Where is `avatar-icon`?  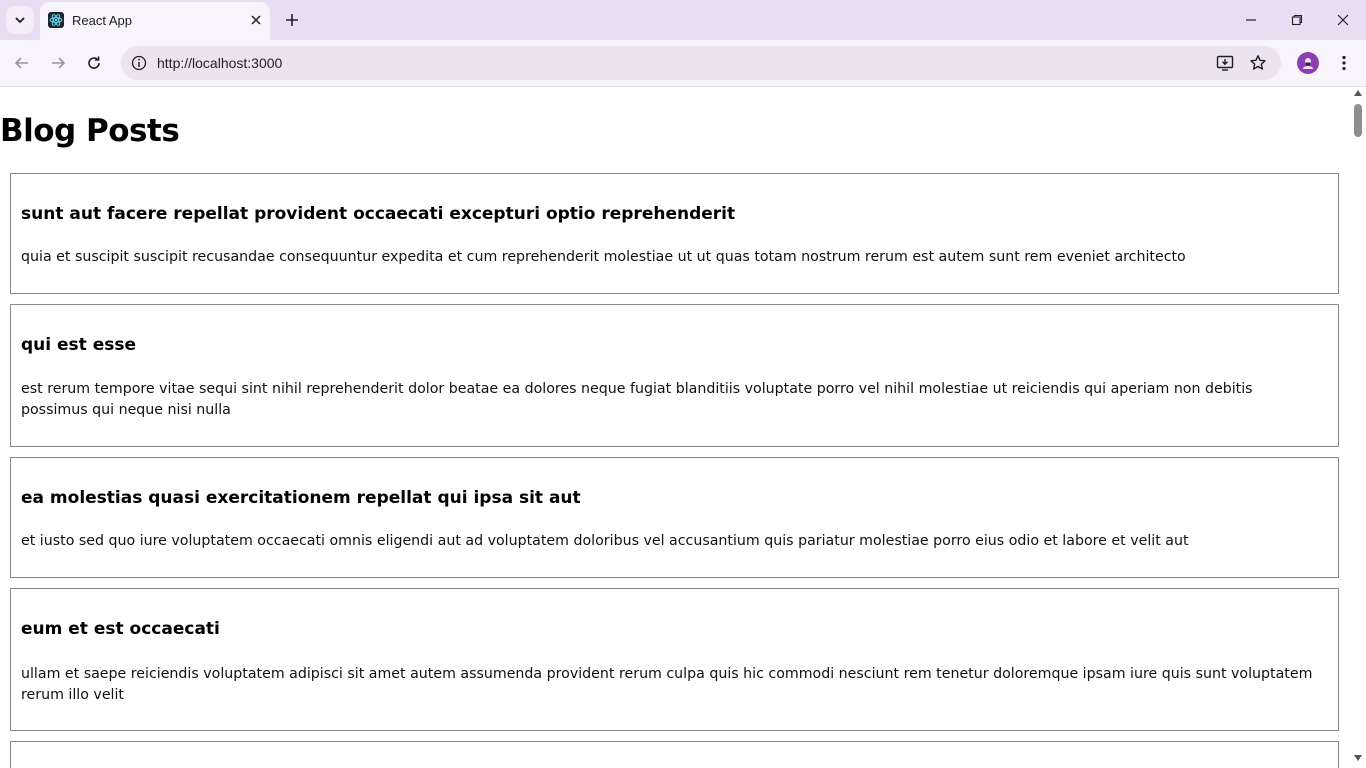 avatar-icon is located at coordinates (1308, 63).